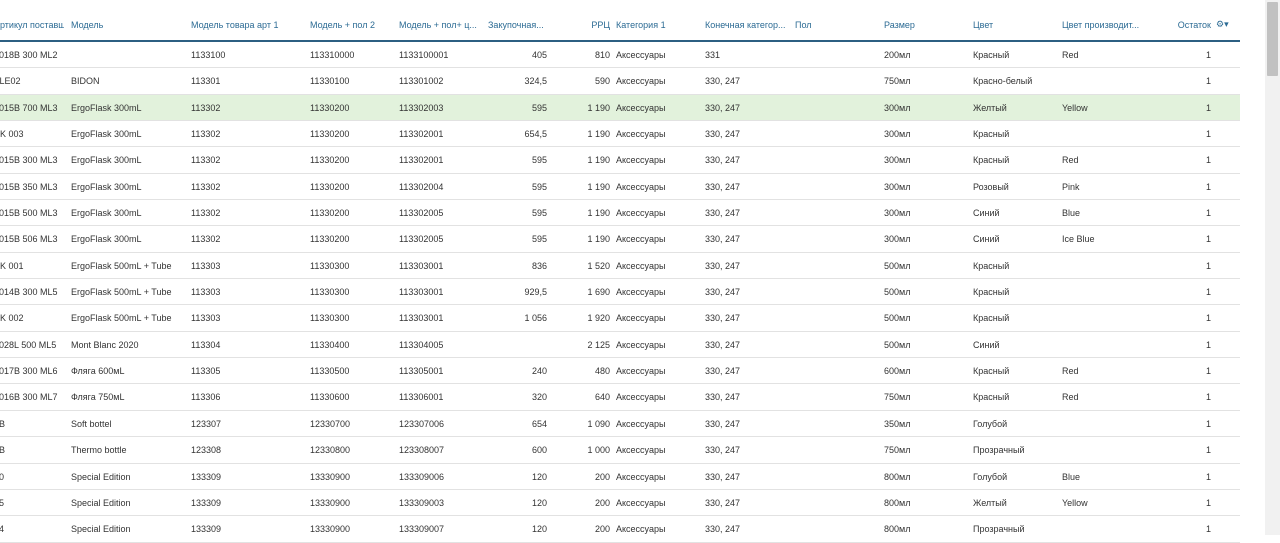  What do you see at coordinates (29, 55) in the screenshot?
I see `table-cell: 0018B 300 ML2` at bounding box center [29, 55].